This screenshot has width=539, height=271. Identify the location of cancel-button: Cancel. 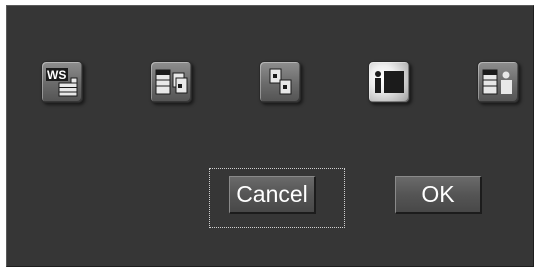
(272, 195).